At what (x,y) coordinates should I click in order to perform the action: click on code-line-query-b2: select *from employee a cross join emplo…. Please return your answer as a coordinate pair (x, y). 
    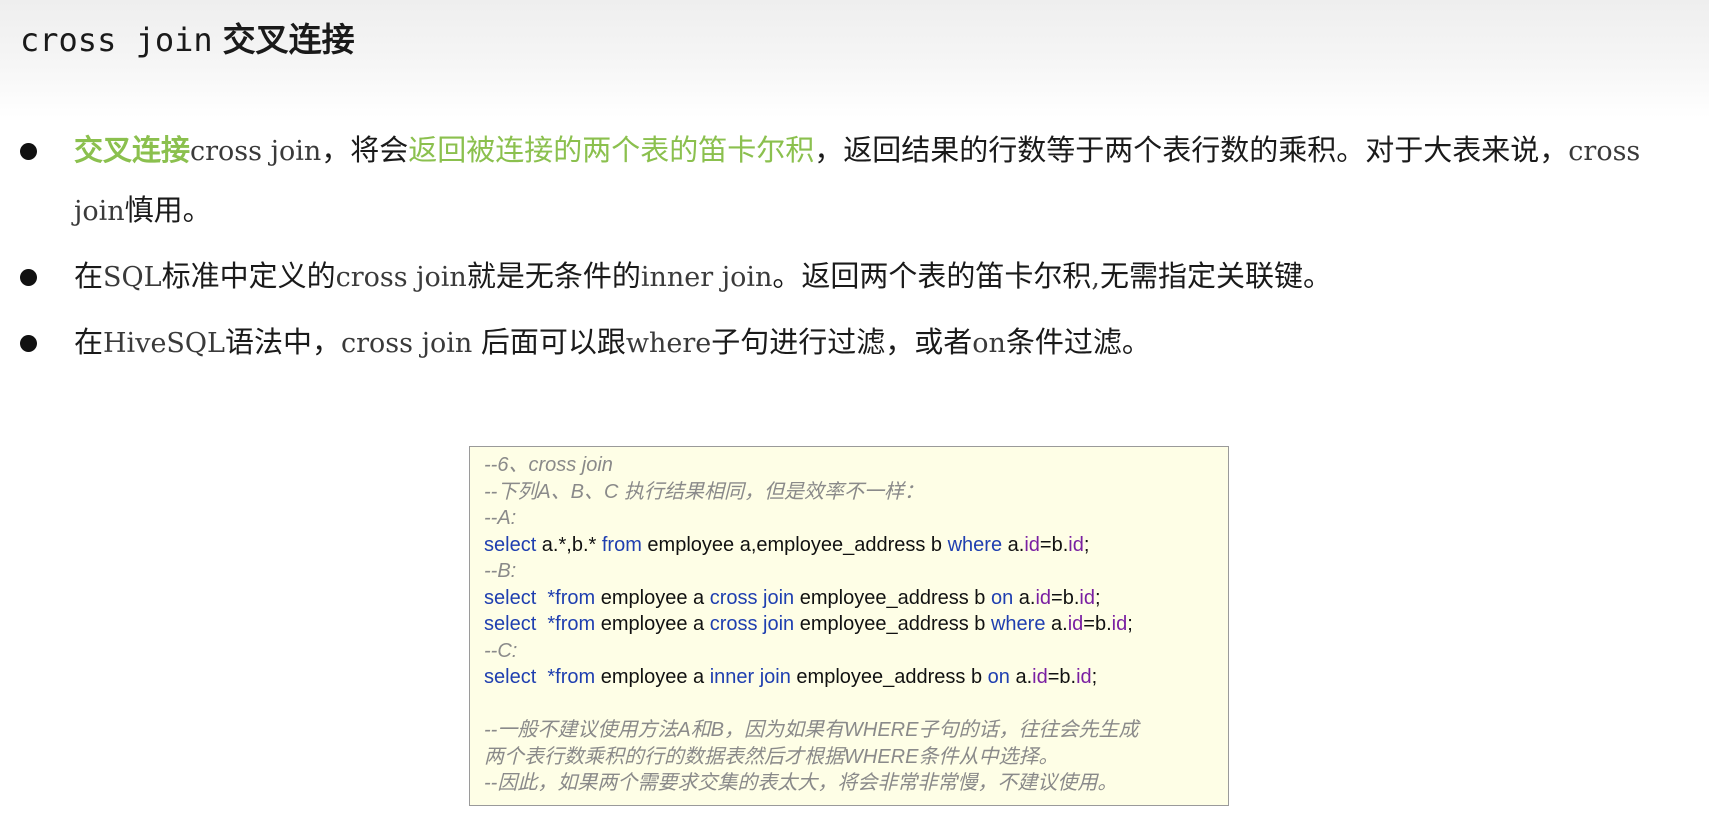
    Looking at the image, I should click on (856, 624).